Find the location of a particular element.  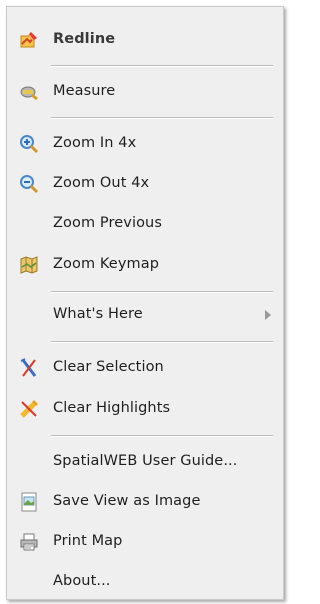

menu-item-zoom-previous: Zoom Previous is located at coordinates (145, 224).